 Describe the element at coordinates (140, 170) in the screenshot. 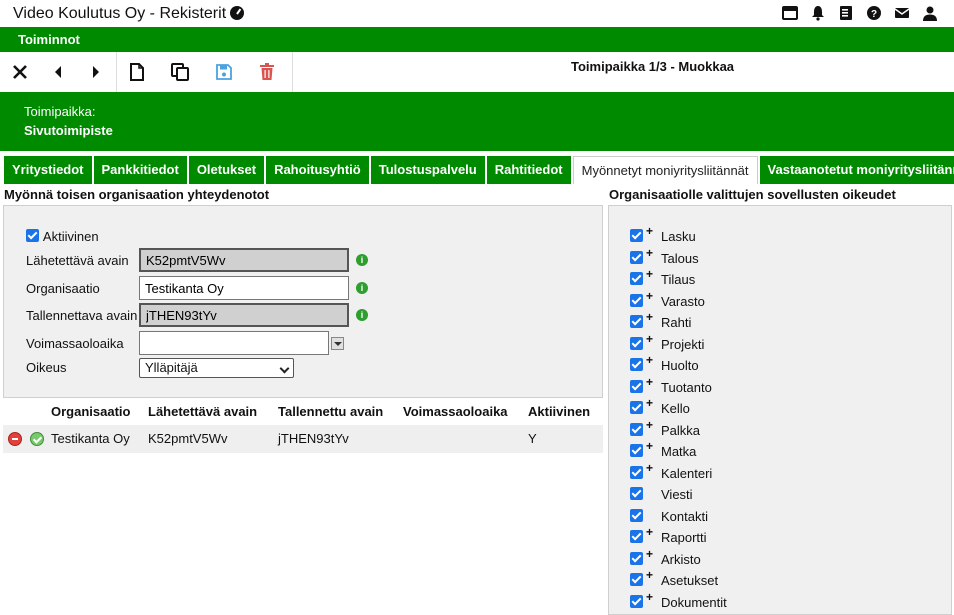

I see `tab-pankkitiedot: Pankkitiedot` at that location.